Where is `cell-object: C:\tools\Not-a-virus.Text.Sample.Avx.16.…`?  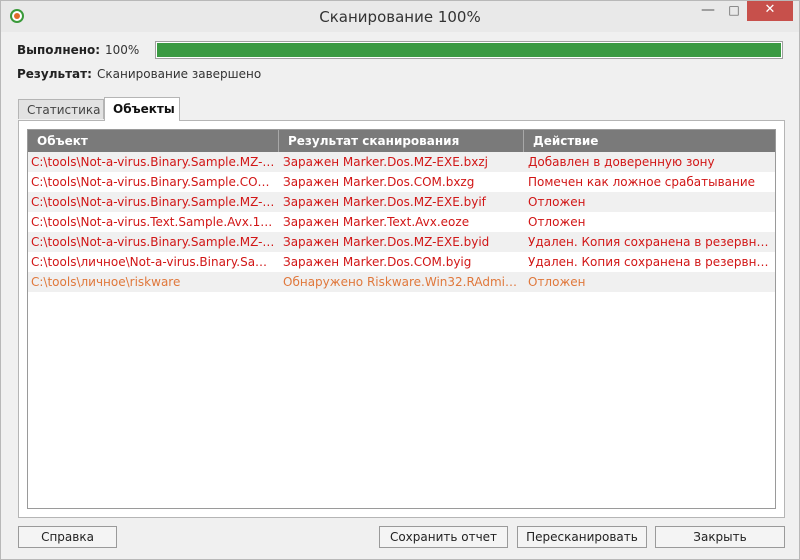 cell-object: C:\tools\Not-a-virus.Text.Sample.Avx.16.… is located at coordinates (153, 222).